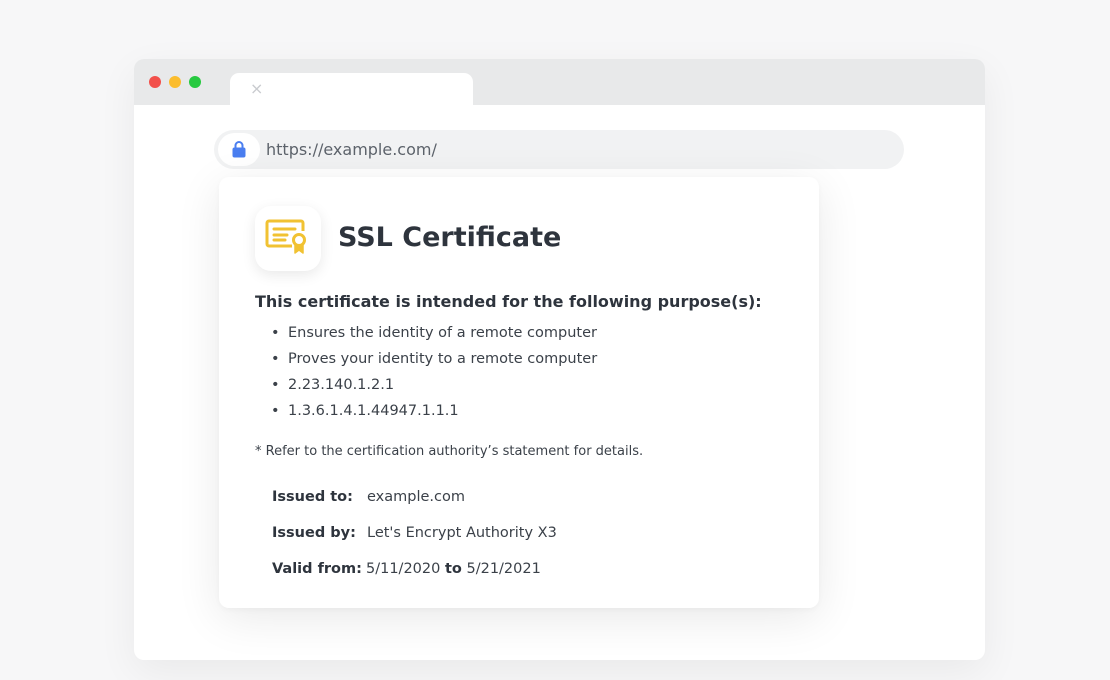 The width and height of the screenshot is (1110, 680). Describe the element at coordinates (314, 533) in the screenshot. I see `issued-by-label: Issued by:` at that location.